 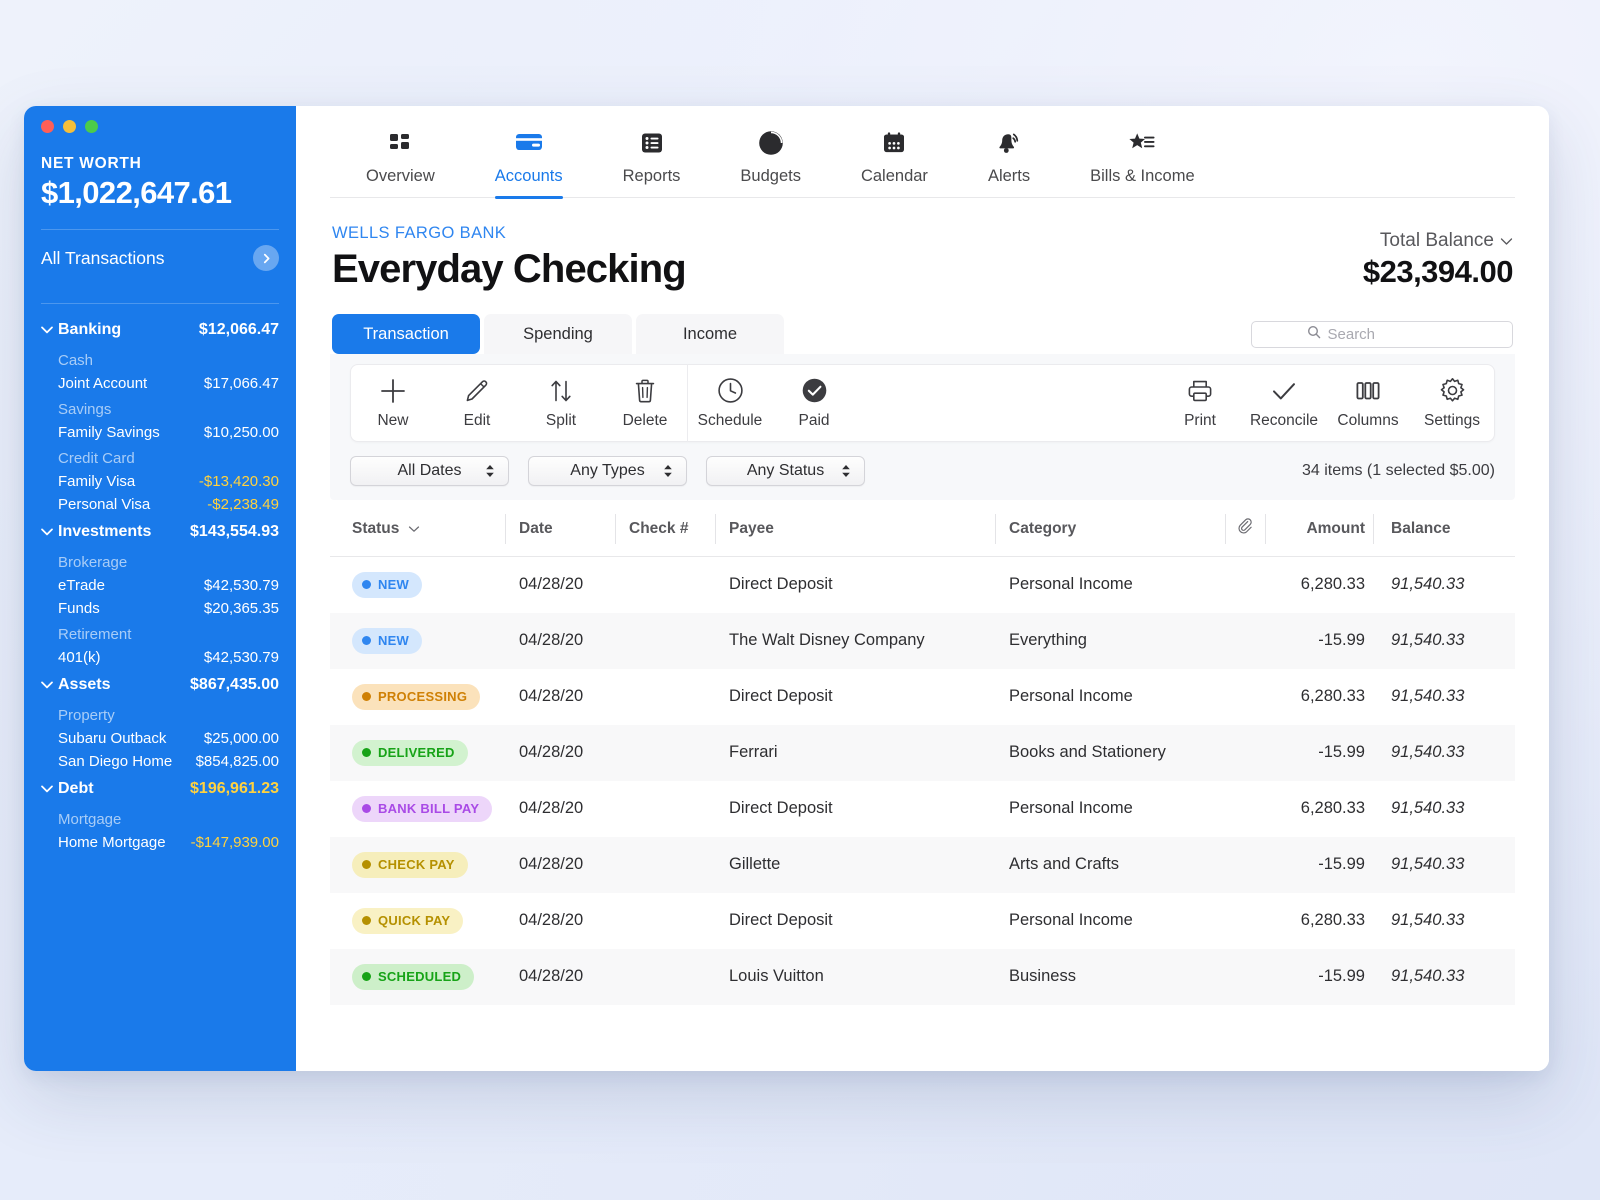 I want to click on column-header-amount: Amount, so click(x=1319, y=528).